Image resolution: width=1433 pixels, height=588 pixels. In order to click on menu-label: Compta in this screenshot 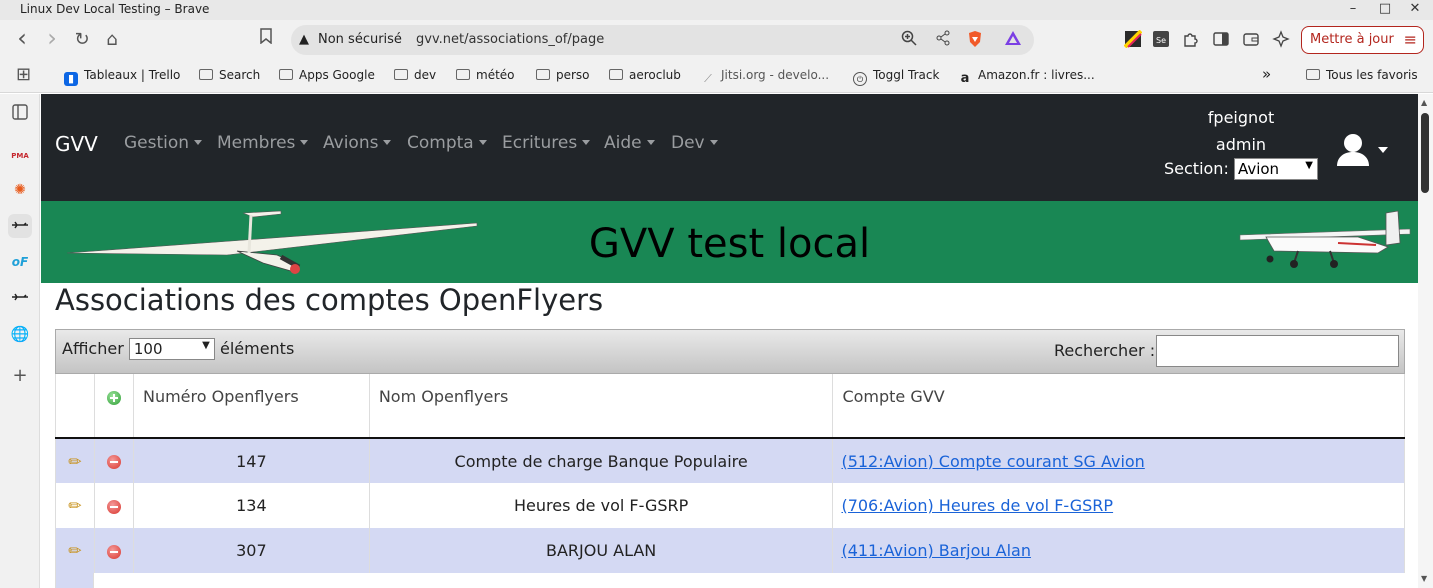, I will do `click(440, 143)`.